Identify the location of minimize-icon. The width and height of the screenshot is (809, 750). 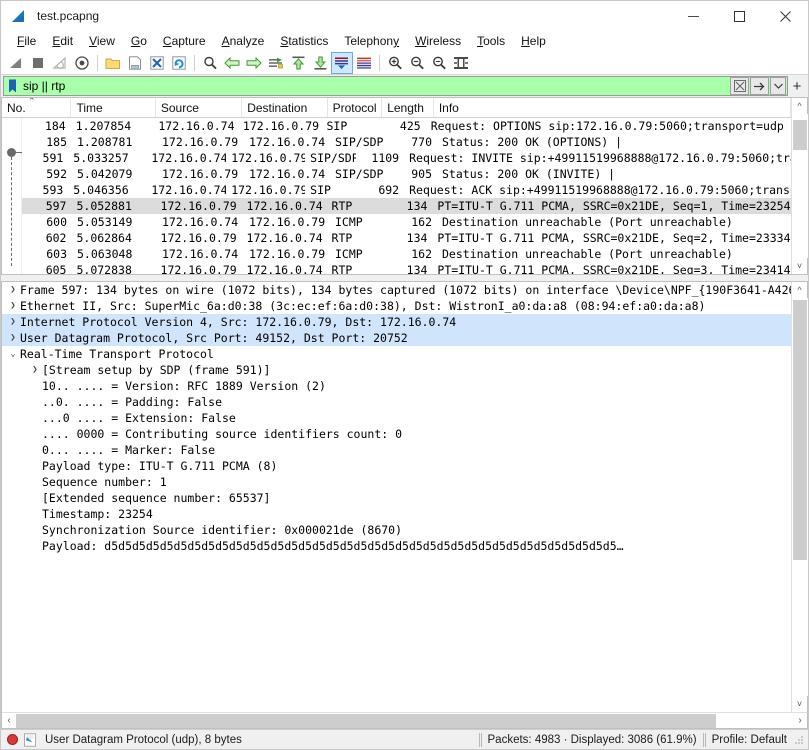
(693, 16).